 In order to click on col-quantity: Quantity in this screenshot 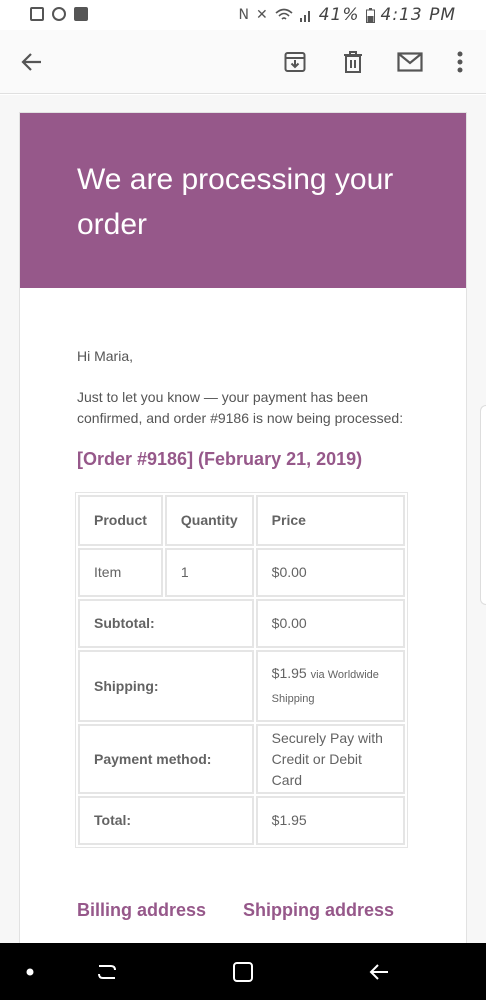, I will do `click(209, 520)`.